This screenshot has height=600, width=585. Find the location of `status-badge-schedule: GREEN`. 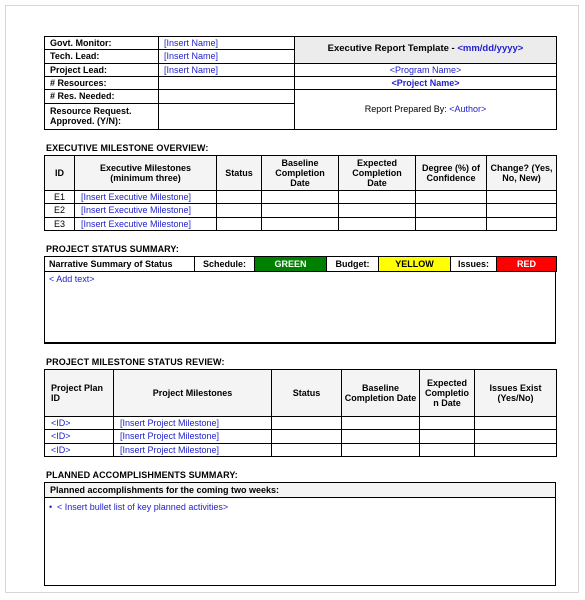

status-badge-schedule: GREEN is located at coordinates (290, 263).